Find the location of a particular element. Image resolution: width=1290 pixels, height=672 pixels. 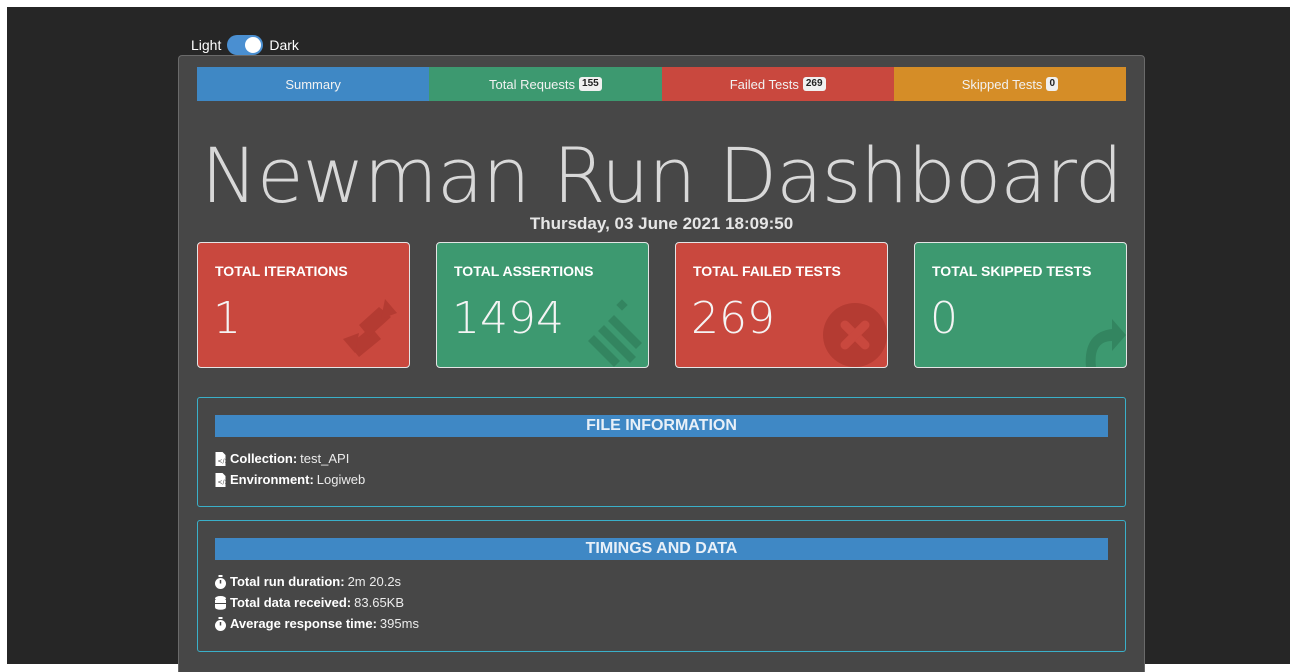

total-requests-badge: 155 is located at coordinates (590, 84).